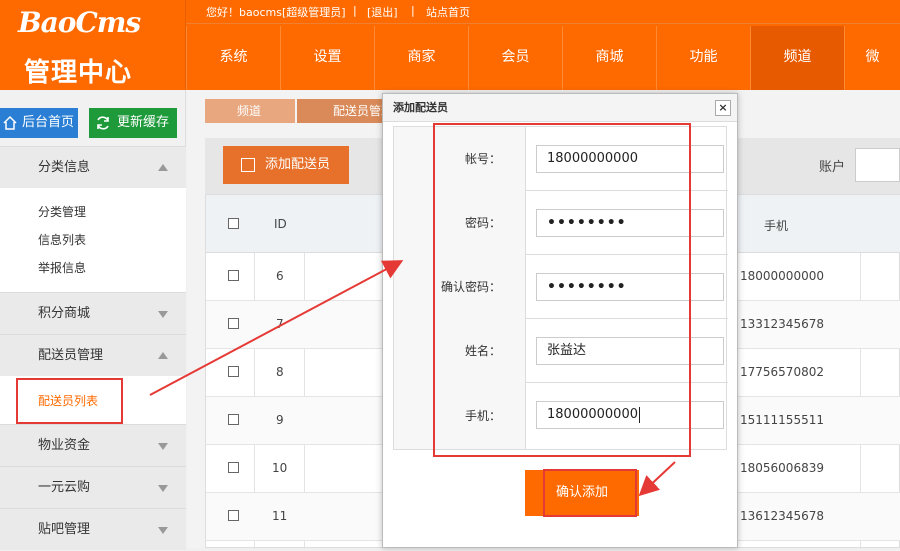 The image size is (900, 551). I want to click on home-button-label: 后台首页, so click(48, 122).